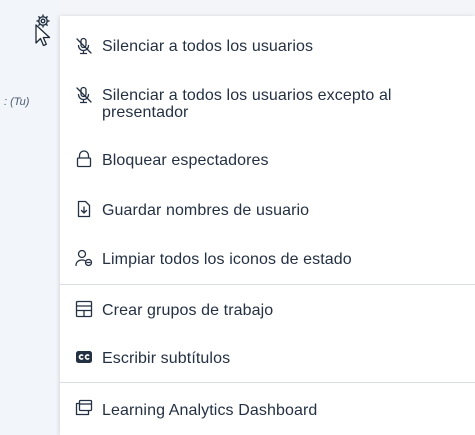 This screenshot has width=475, height=435. I want to click on menu-item-learning-analytics-dashboard: Learning Analytics Dashboard, so click(267, 410).